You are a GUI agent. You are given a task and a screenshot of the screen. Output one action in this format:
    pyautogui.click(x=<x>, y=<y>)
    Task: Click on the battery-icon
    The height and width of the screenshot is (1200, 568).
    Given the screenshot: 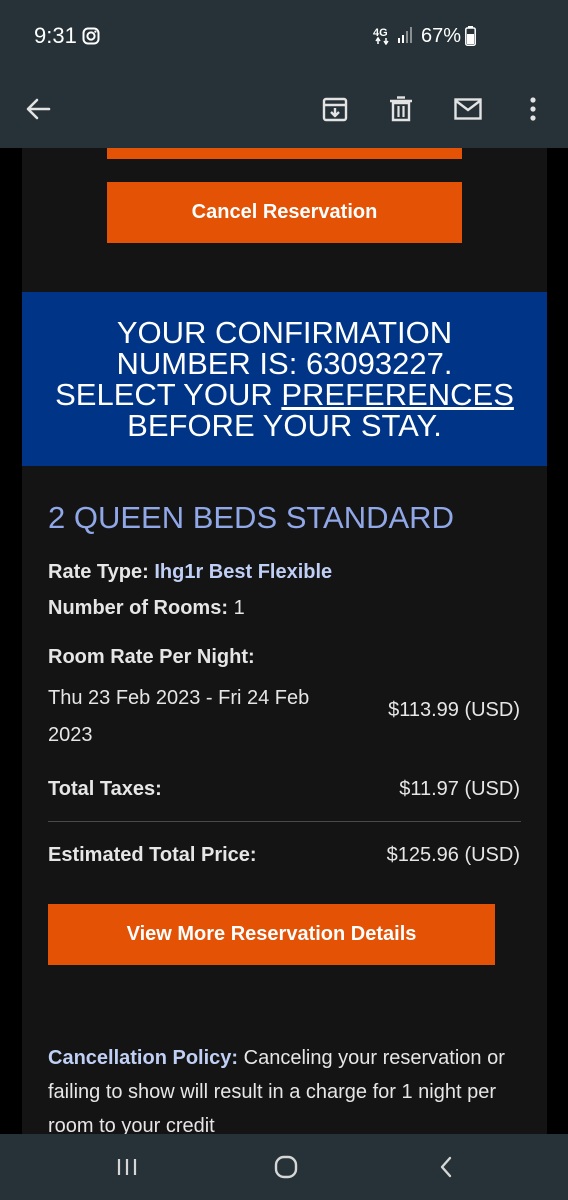 What is the action you would take?
    pyautogui.click(x=470, y=36)
    